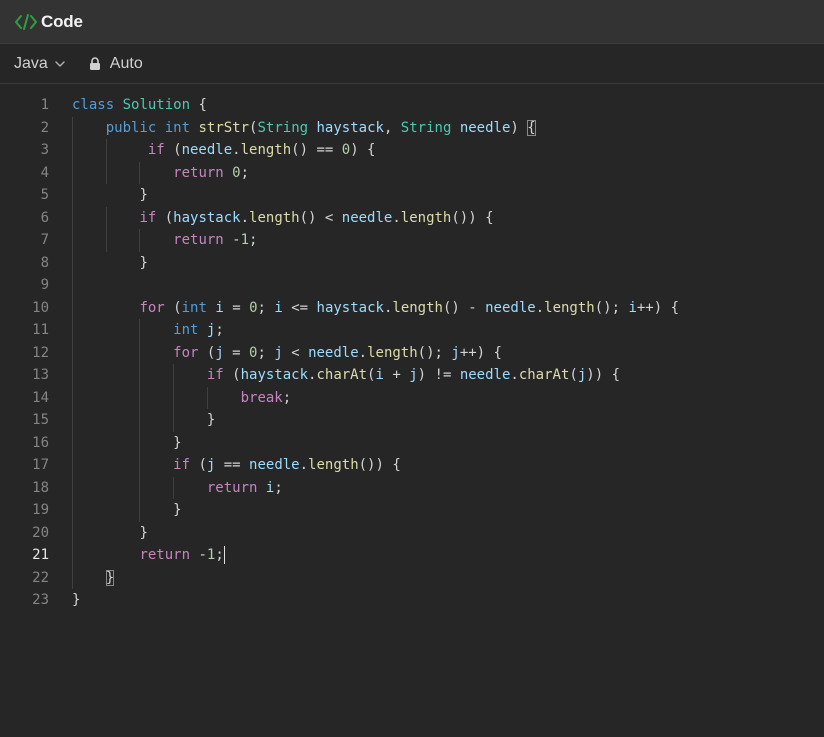 The image size is (824, 737). What do you see at coordinates (412, 240) in the screenshot?
I see `code-line: 7 return -1;` at bounding box center [412, 240].